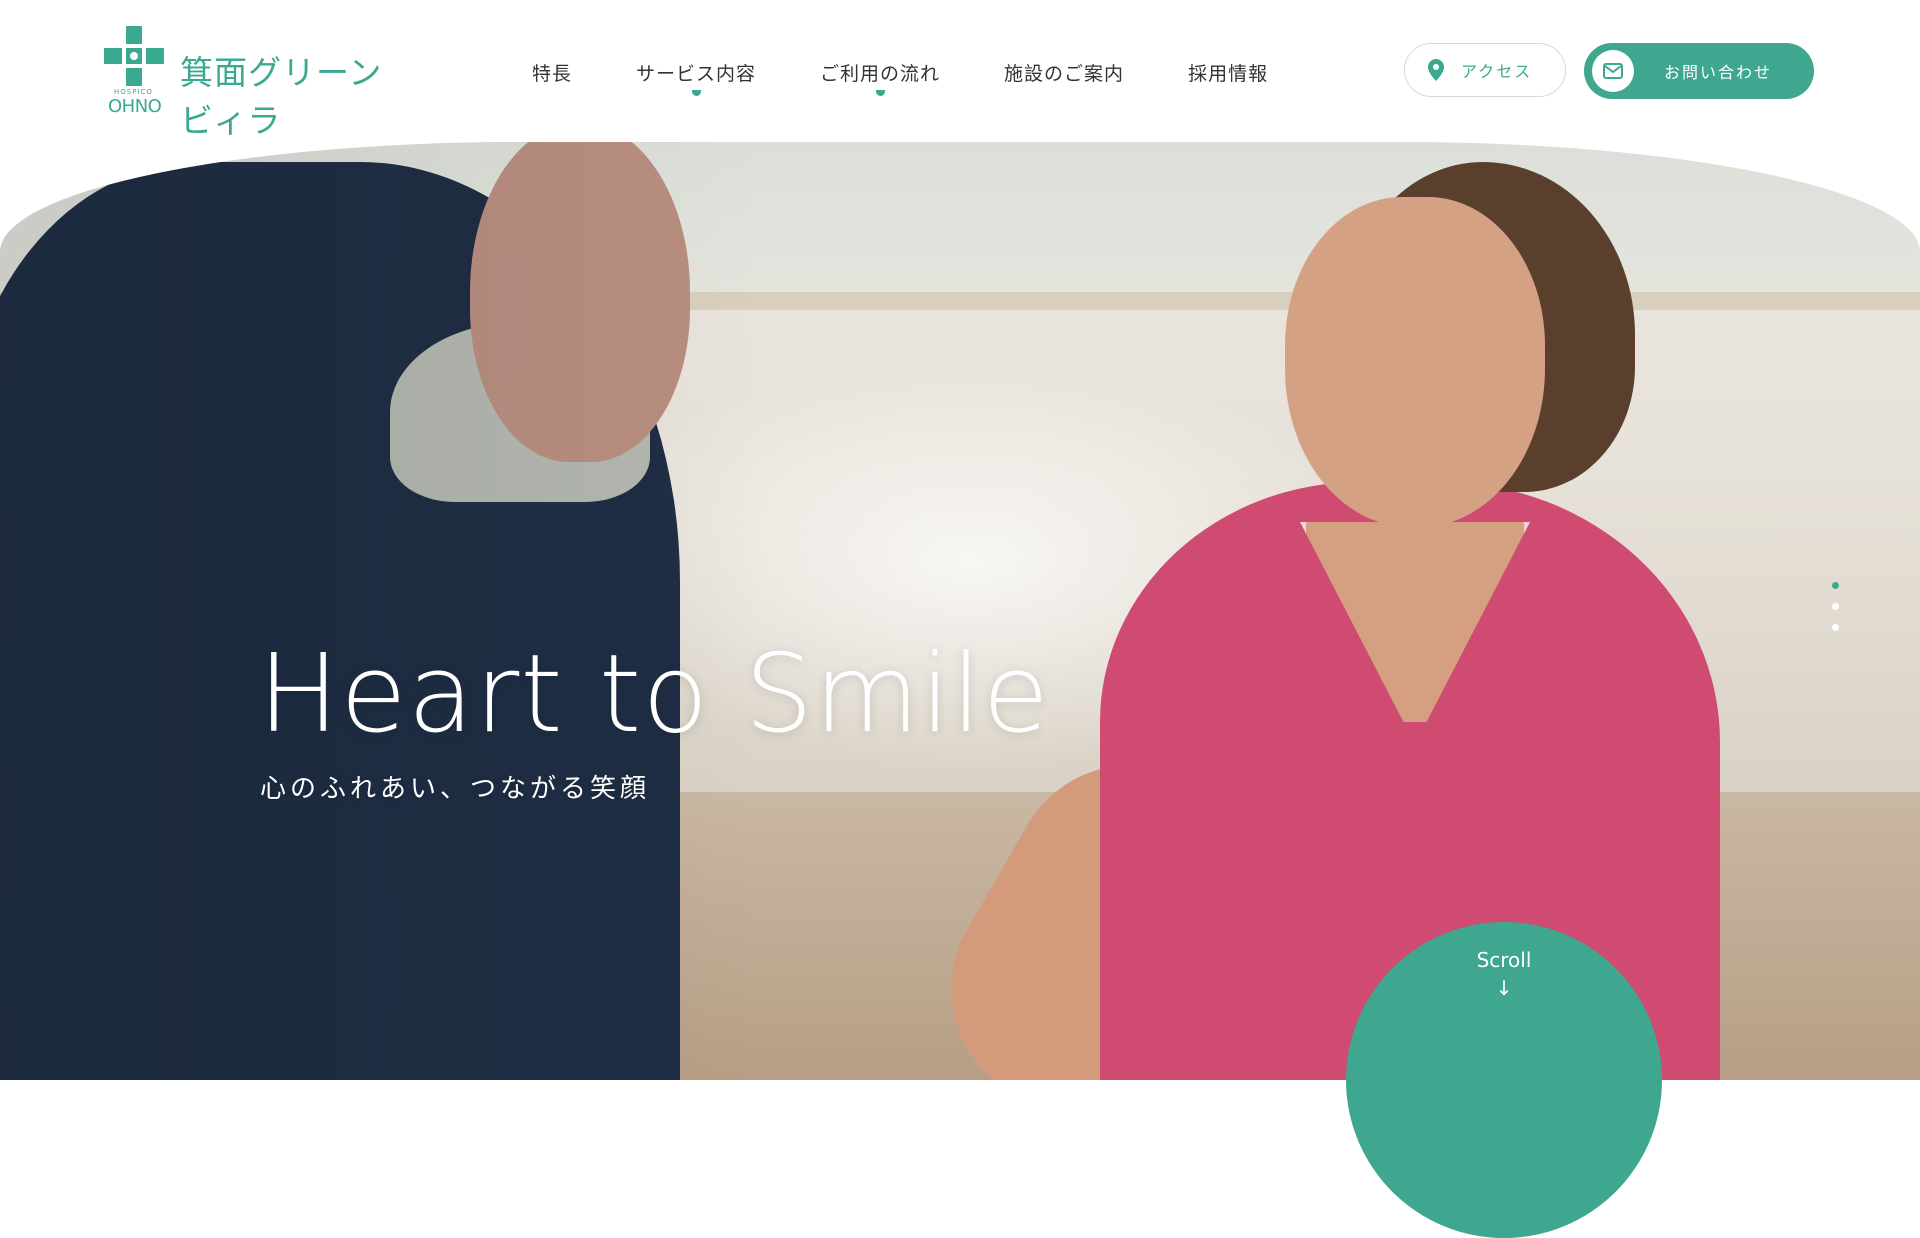 The image size is (1920, 1238). Describe the element at coordinates (134, 56) in the screenshot. I see `logo-cross-icon` at that location.